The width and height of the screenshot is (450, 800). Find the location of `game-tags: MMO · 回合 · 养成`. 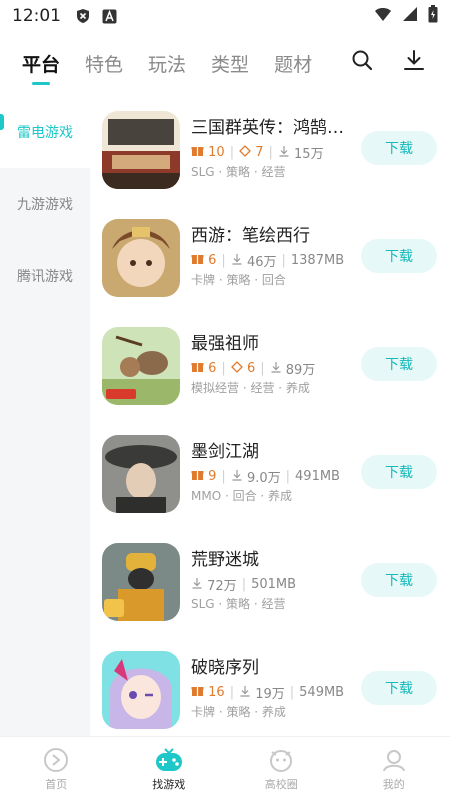

game-tags: MMO · 回合 · 养成 is located at coordinates (242, 496).